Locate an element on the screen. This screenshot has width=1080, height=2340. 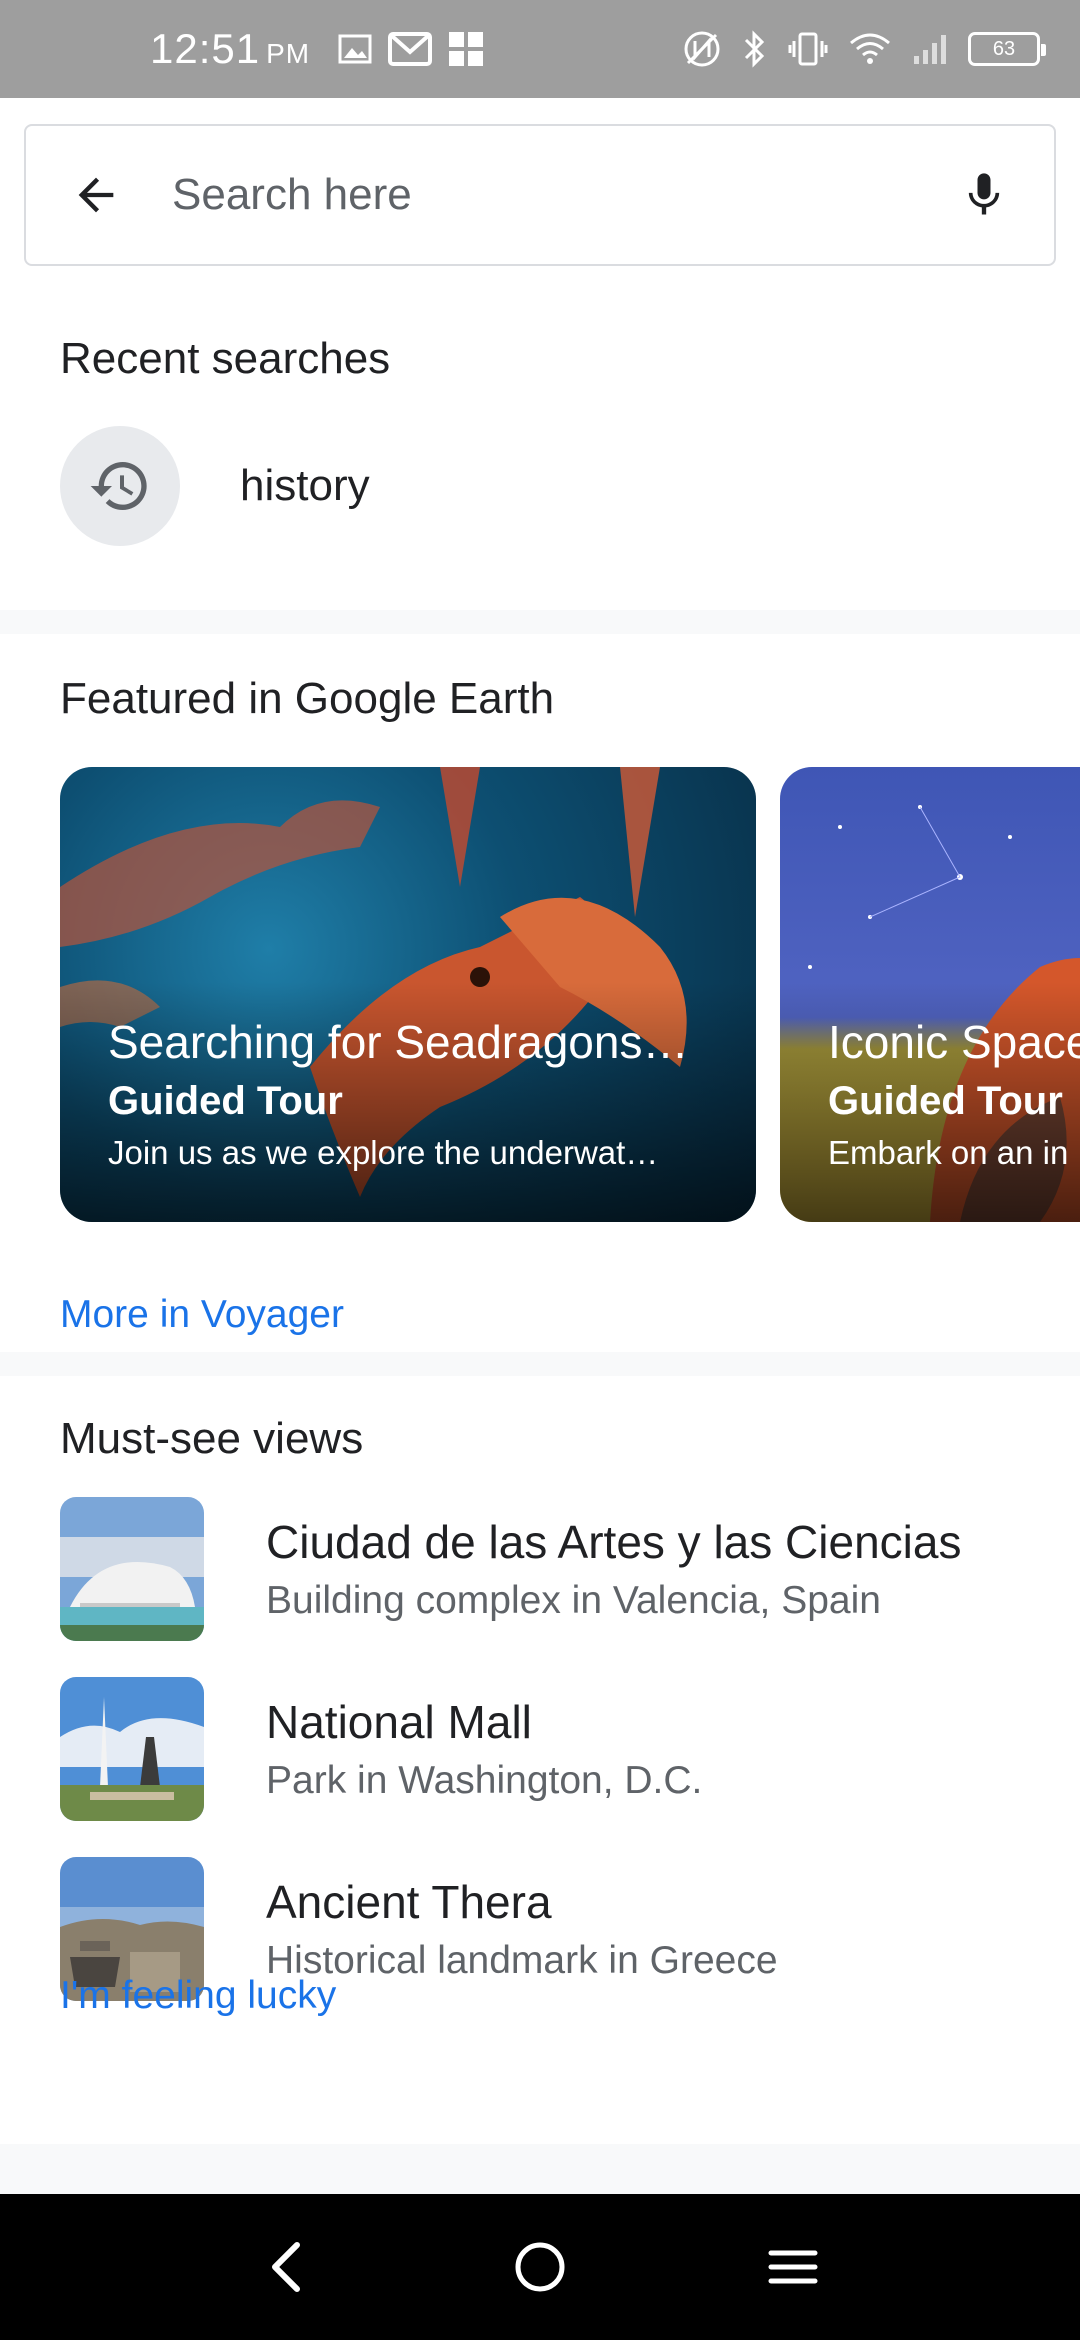
history-icon is located at coordinates (120, 486).